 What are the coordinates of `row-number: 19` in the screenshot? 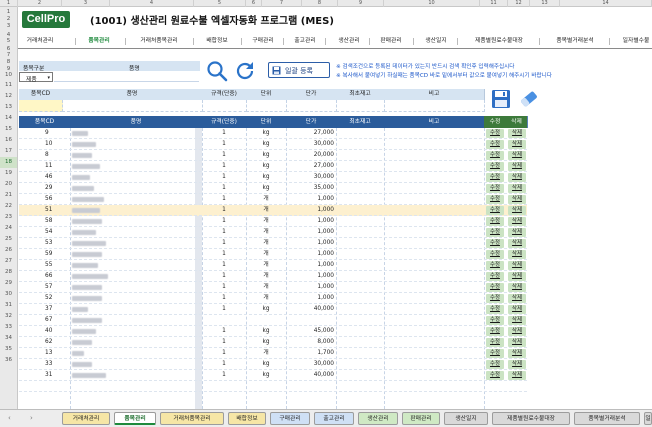 It's located at (8, 173).